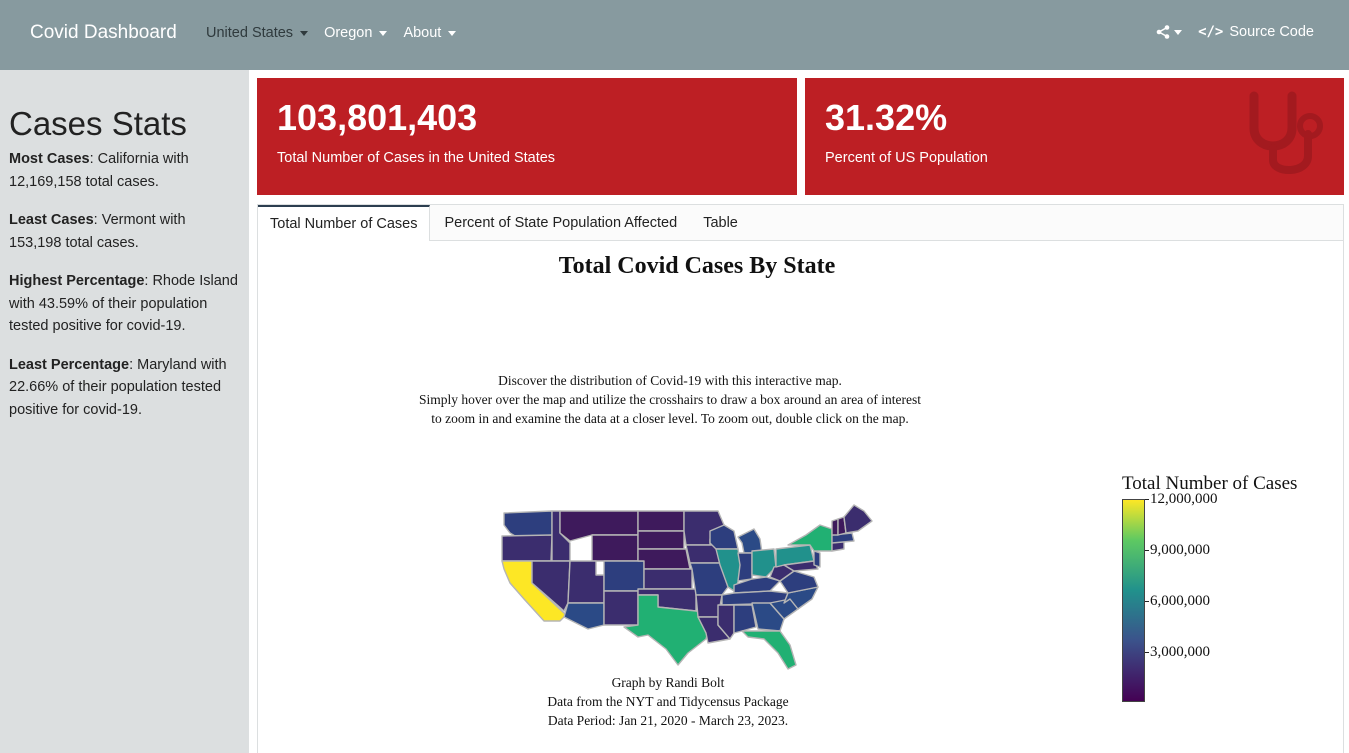 This screenshot has height=753, width=1349. I want to click on nav-menu-oregon: Oregon, so click(356, 33).